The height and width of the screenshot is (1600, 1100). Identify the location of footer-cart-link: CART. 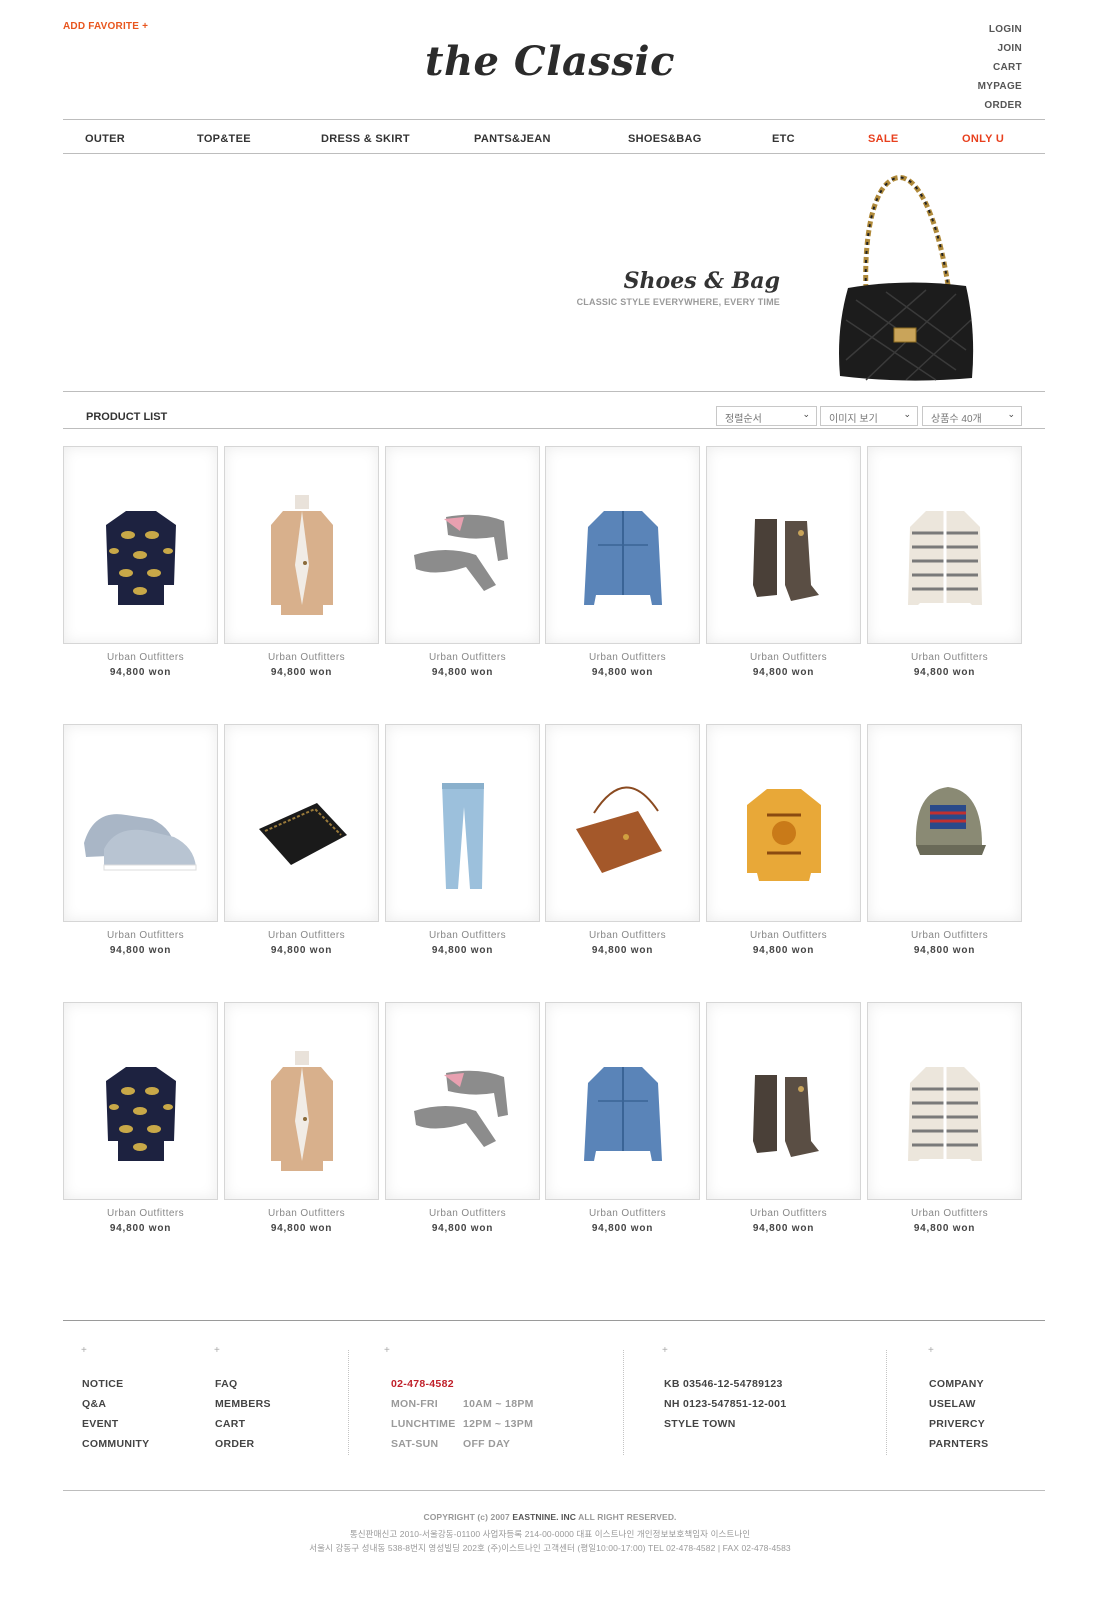
(230, 1424).